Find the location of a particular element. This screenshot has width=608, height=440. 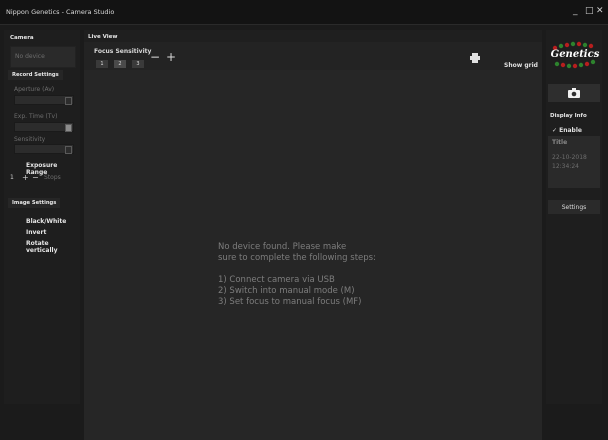

black-white-option: Black/White is located at coordinates (46, 221).